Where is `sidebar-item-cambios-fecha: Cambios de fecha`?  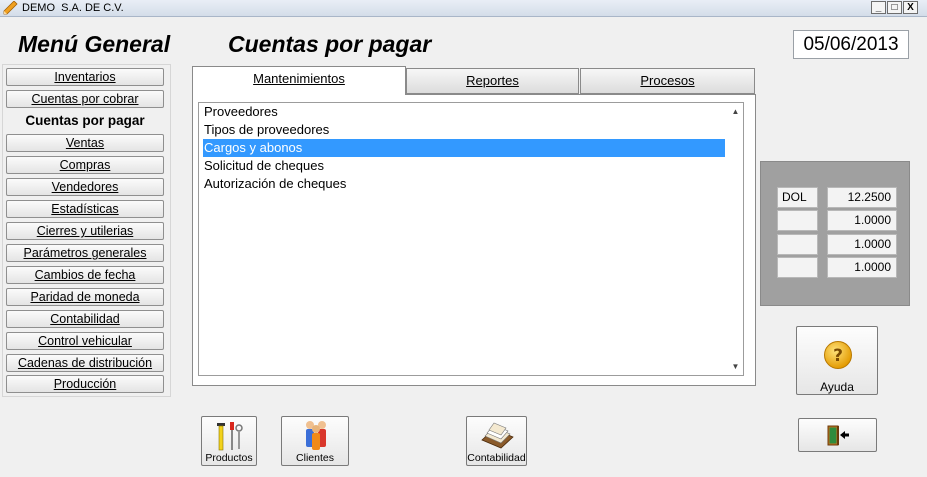 sidebar-item-cambios-fecha: Cambios de fecha is located at coordinates (85, 275).